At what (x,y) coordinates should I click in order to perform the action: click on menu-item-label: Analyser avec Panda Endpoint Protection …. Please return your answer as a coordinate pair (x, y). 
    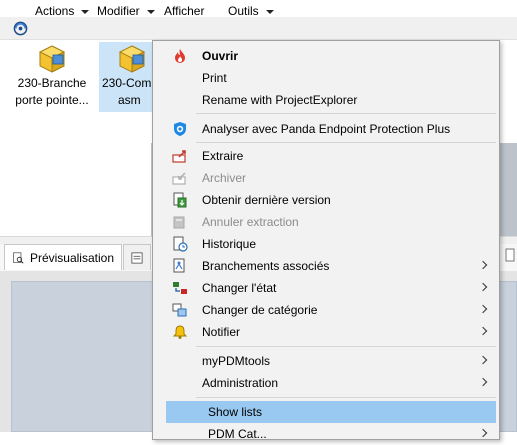
    Looking at the image, I should click on (326, 129).